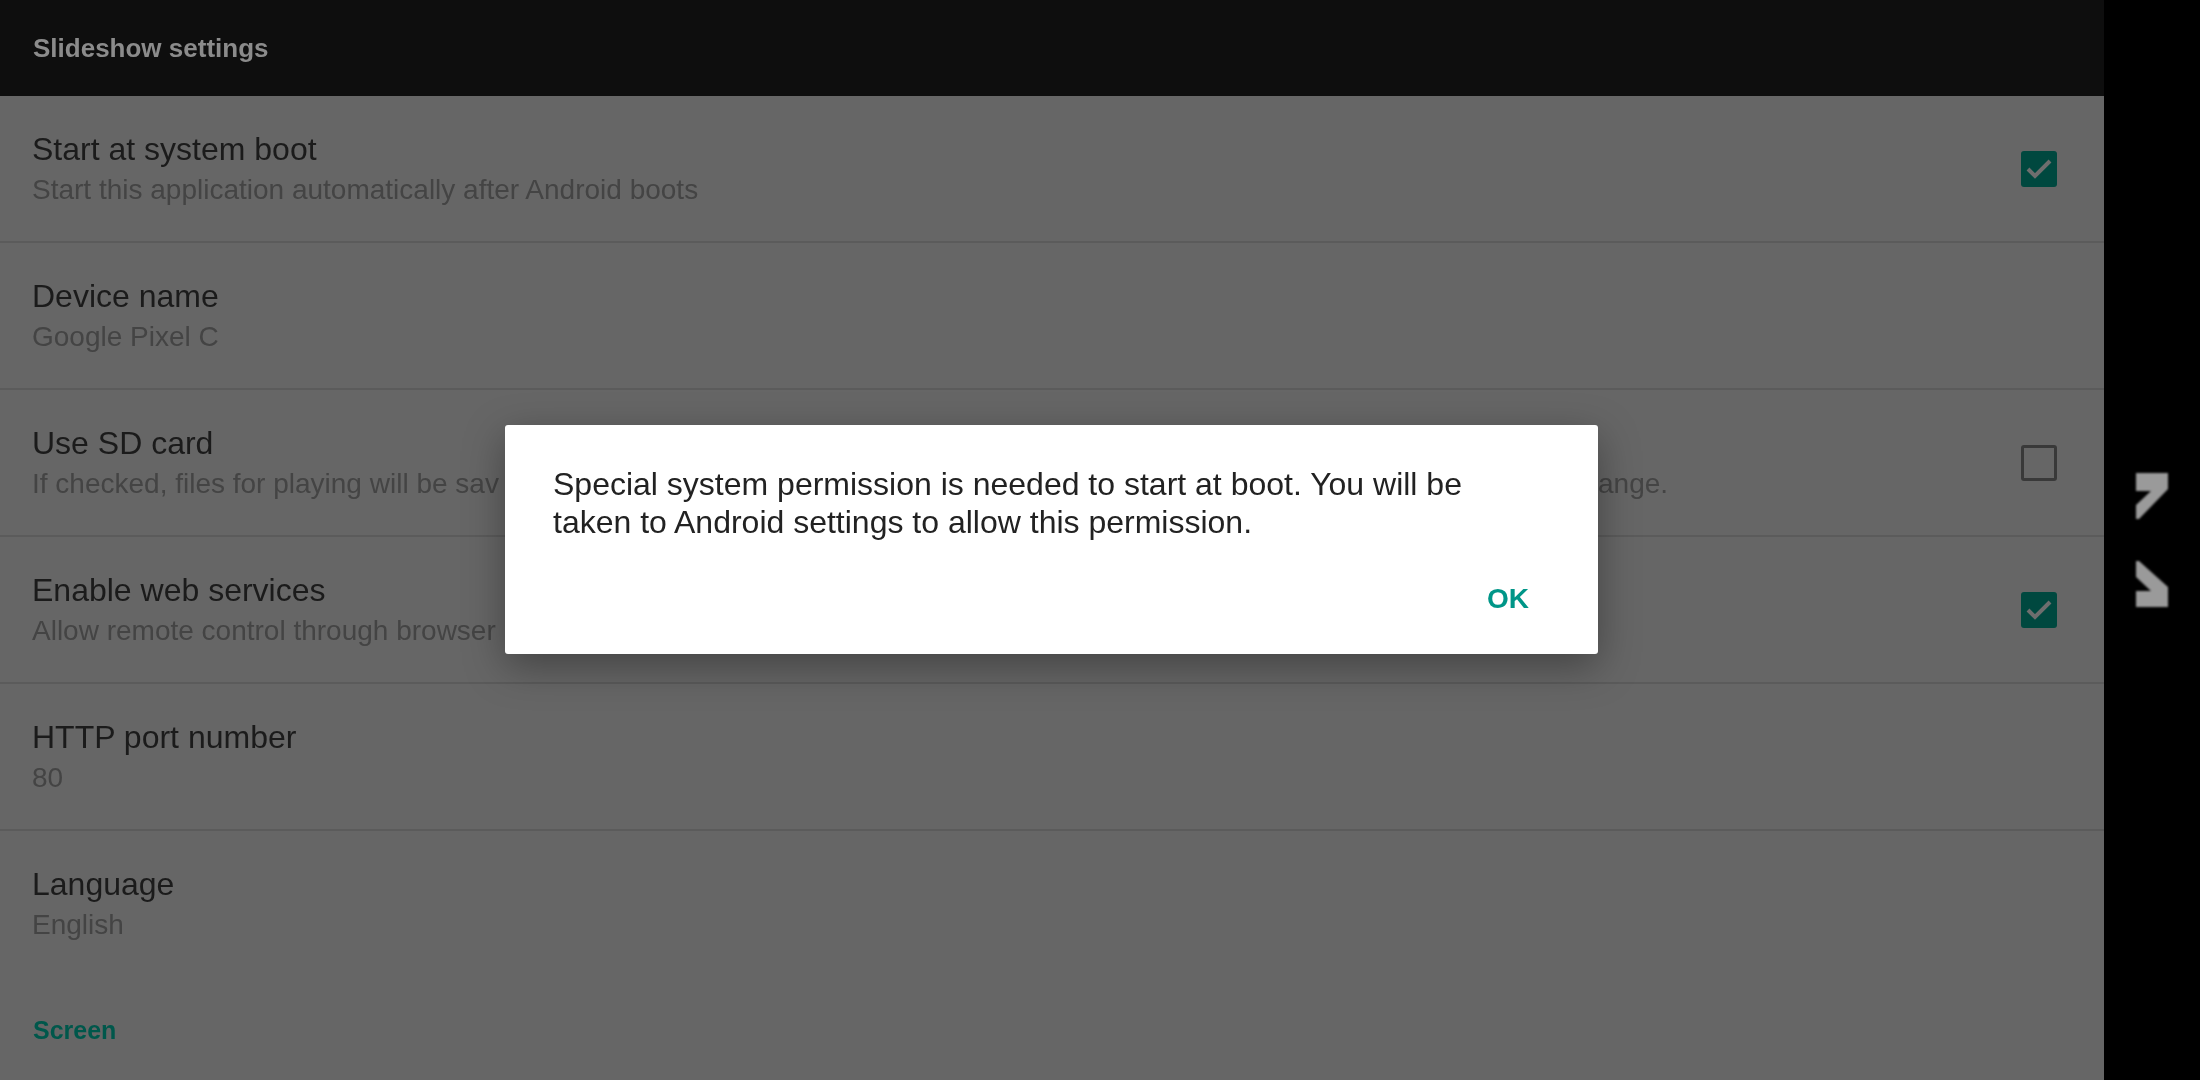  What do you see at coordinates (164, 737) in the screenshot?
I see `setting-title: HTTP port number` at bounding box center [164, 737].